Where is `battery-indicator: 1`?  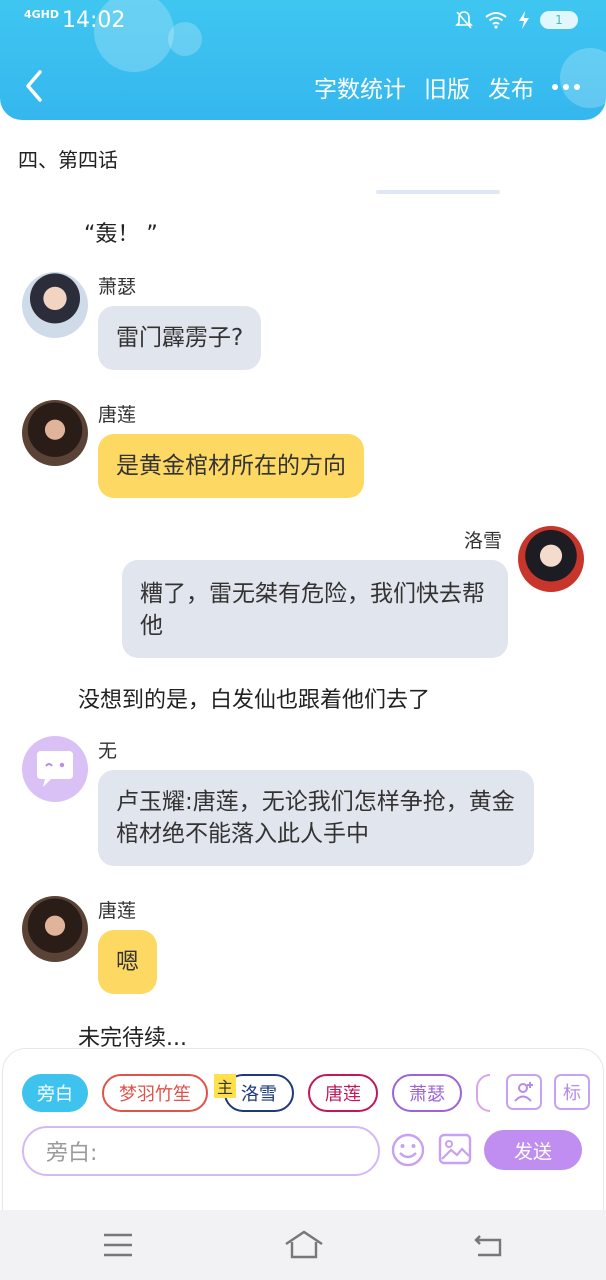 battery-indicator: 1 is located at coordinates (559, 20).